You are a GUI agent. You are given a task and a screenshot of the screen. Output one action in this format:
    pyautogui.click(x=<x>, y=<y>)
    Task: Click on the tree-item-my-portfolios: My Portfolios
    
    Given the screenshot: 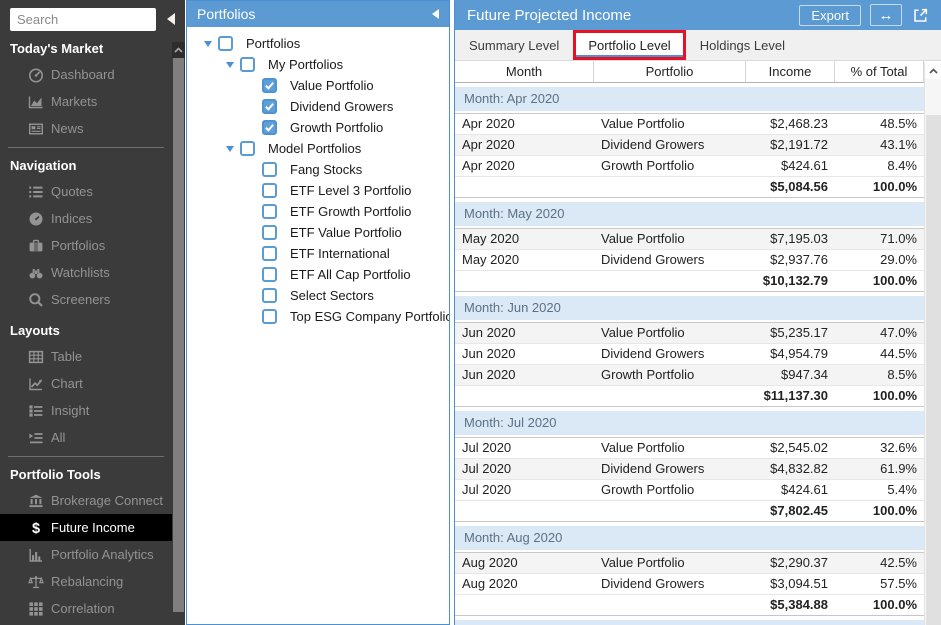 What is the action you would take?
    pyautogui.click(x=318, y=64)
    